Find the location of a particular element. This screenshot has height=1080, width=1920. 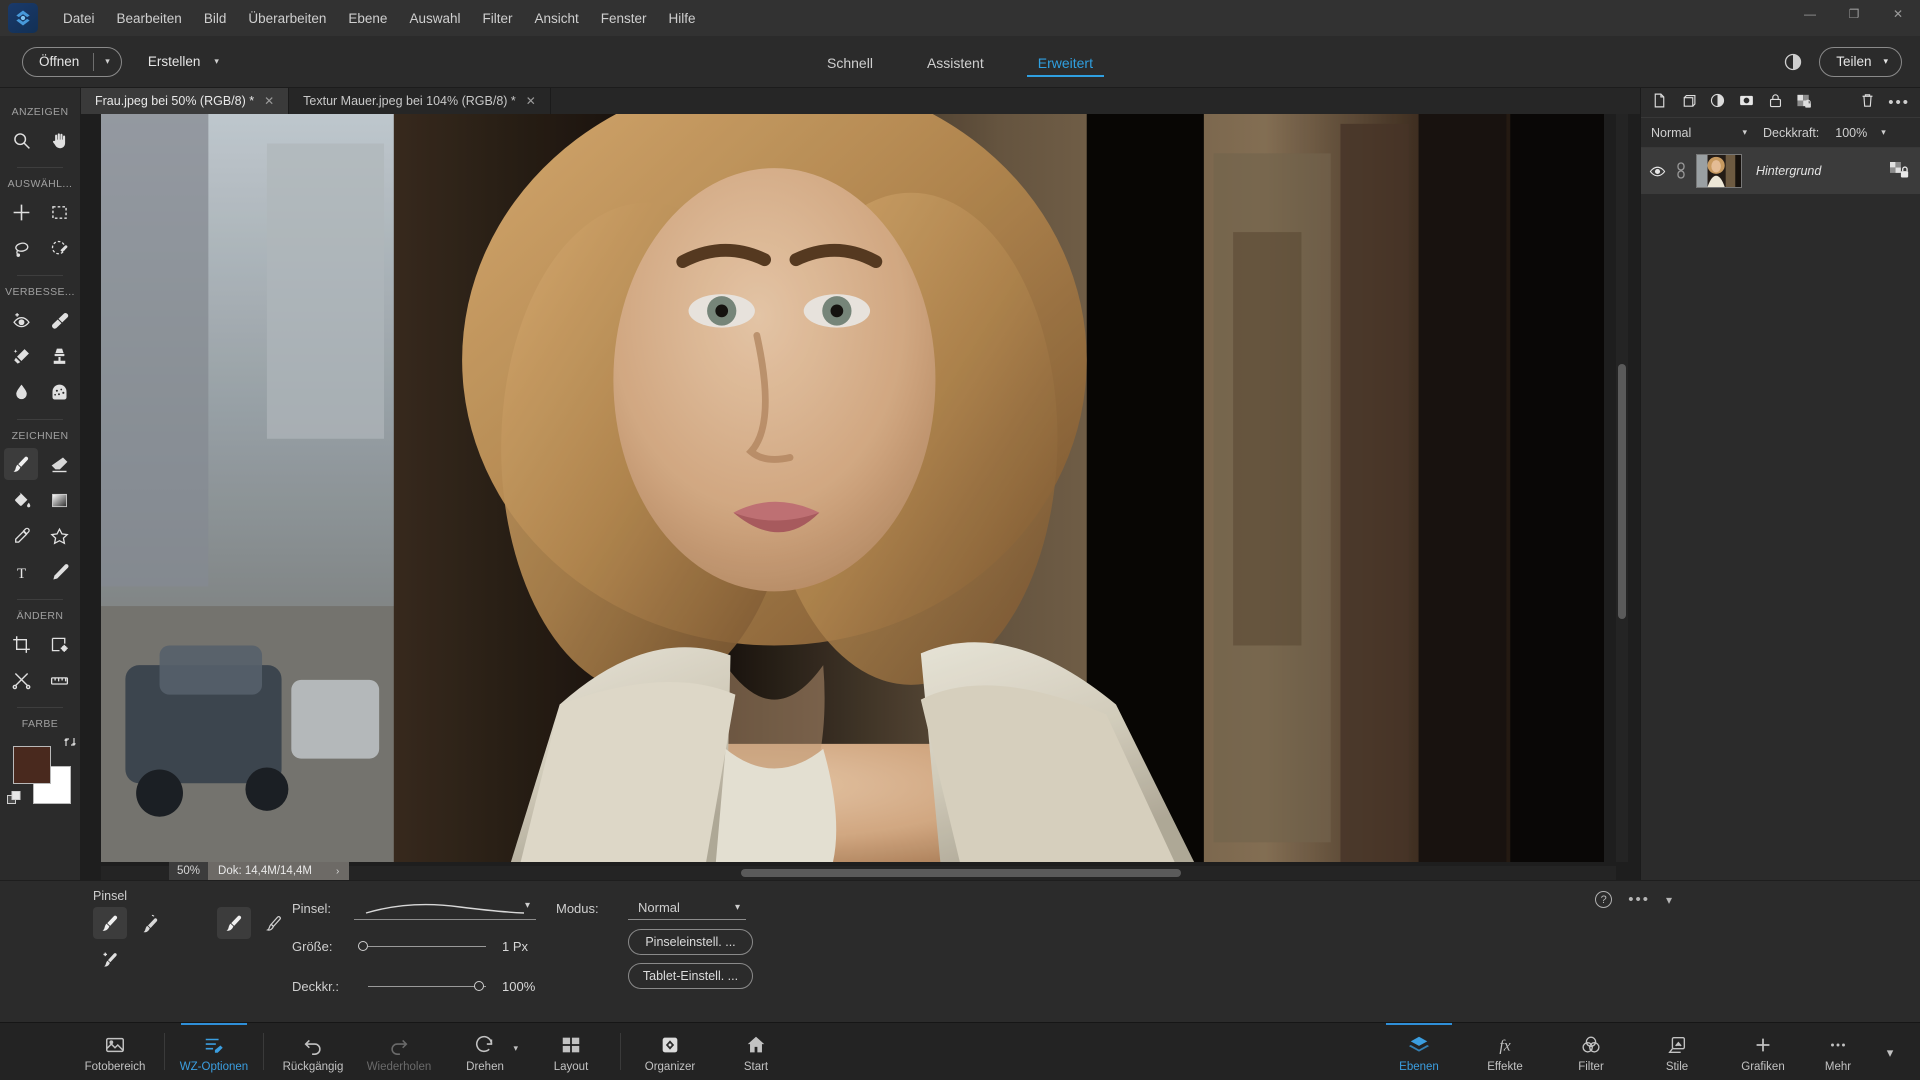

maximize-button: ❐ is located at coordinates (1854, 14).